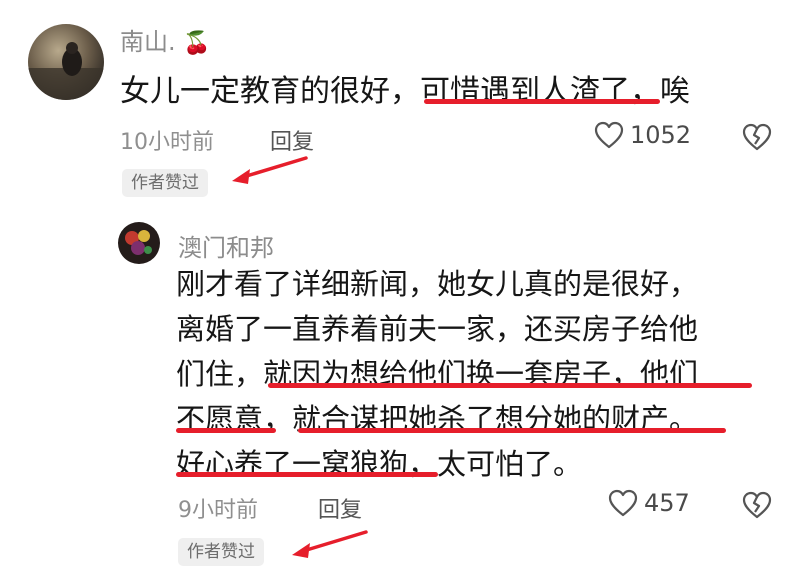 This screenshot has width=800, height=582. I want to click on commenter-avatar, so click(66, 62).